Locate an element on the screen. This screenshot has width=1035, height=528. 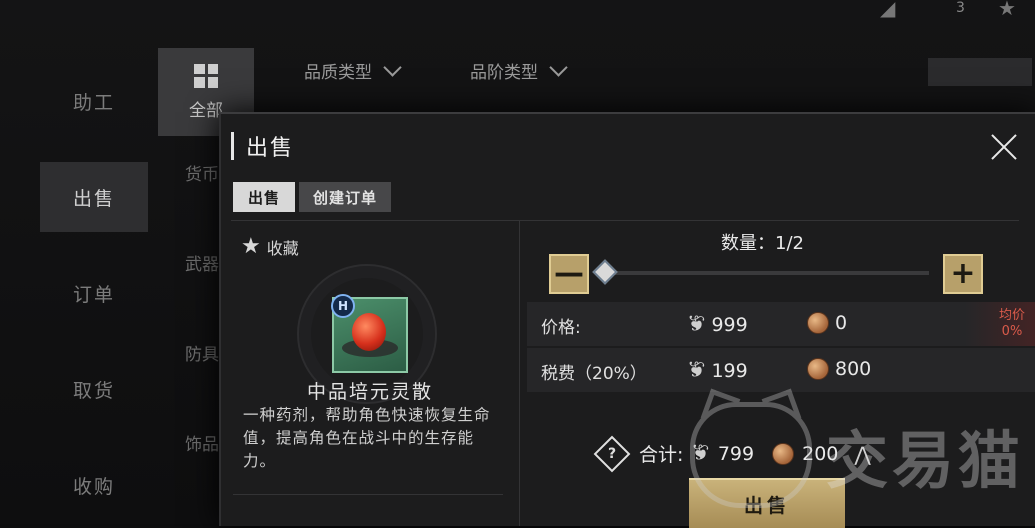
tab-sell: 出售 is located at coordinates (264, 197).